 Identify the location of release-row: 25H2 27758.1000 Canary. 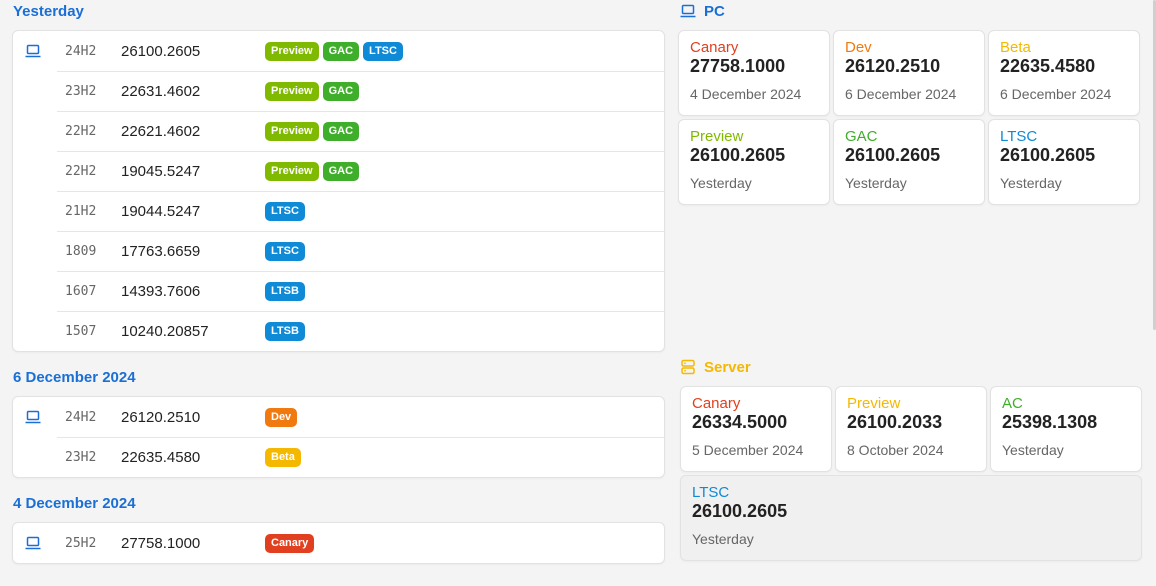
(338, 543).